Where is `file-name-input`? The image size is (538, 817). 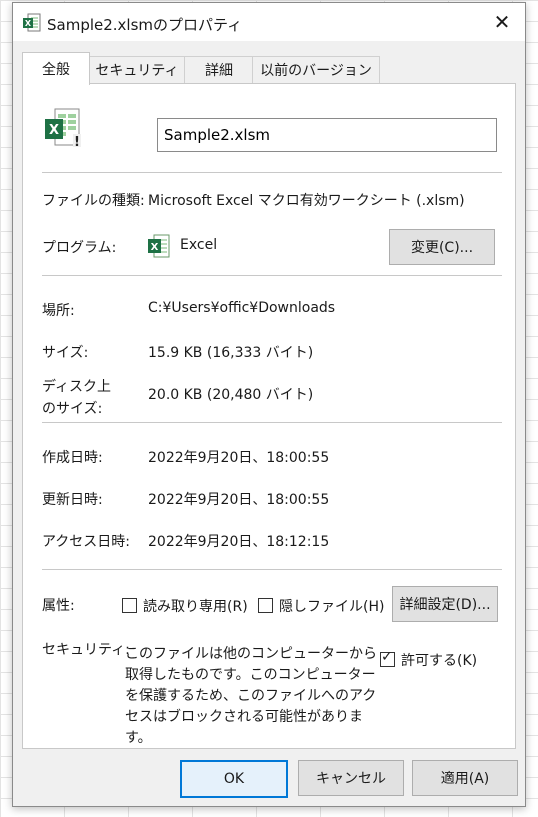 file-name-input is located at coordinates (327, 135).